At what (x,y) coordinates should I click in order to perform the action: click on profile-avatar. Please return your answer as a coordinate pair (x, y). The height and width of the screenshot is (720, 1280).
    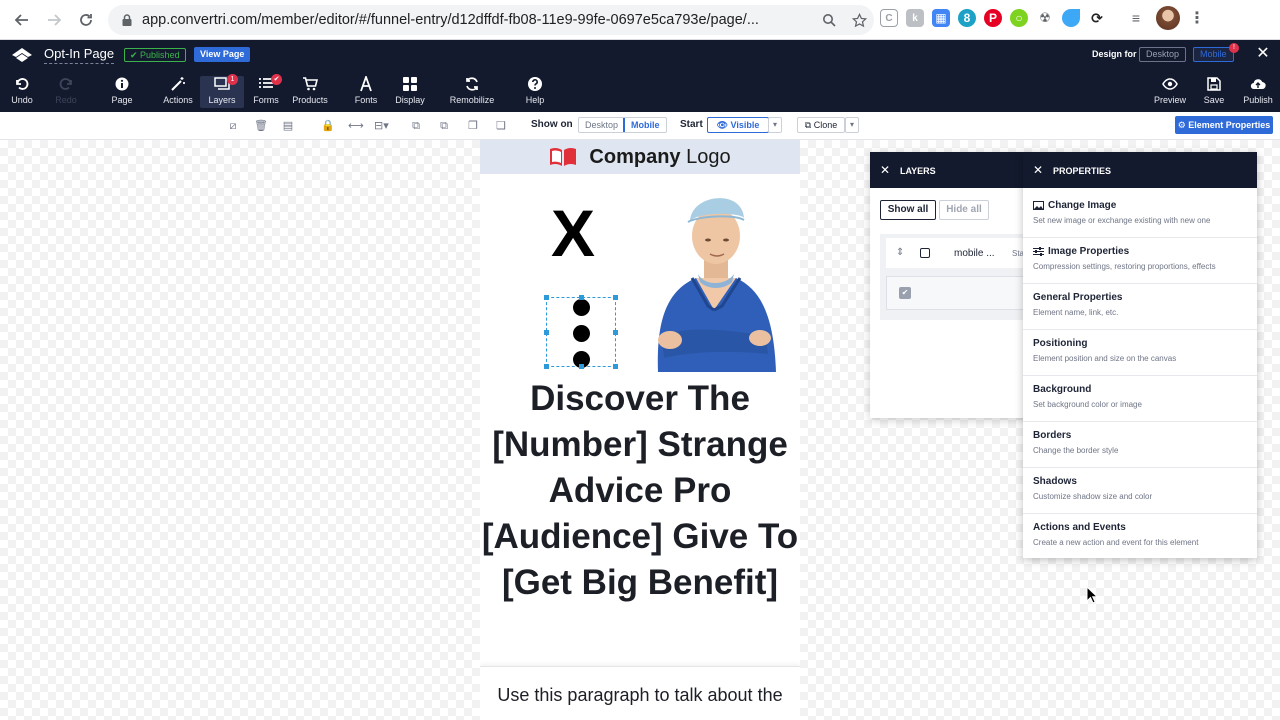
    Looking at the image, I should click on (1168, 18).